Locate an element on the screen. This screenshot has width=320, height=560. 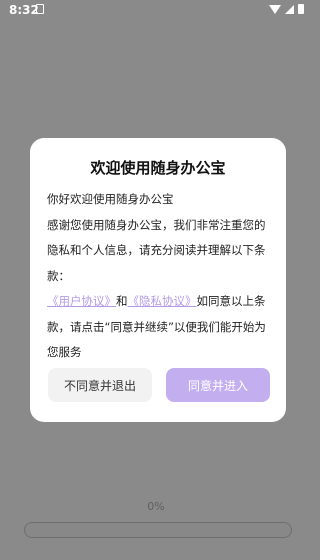
wifi-icon is located at coordinates (275, 9).